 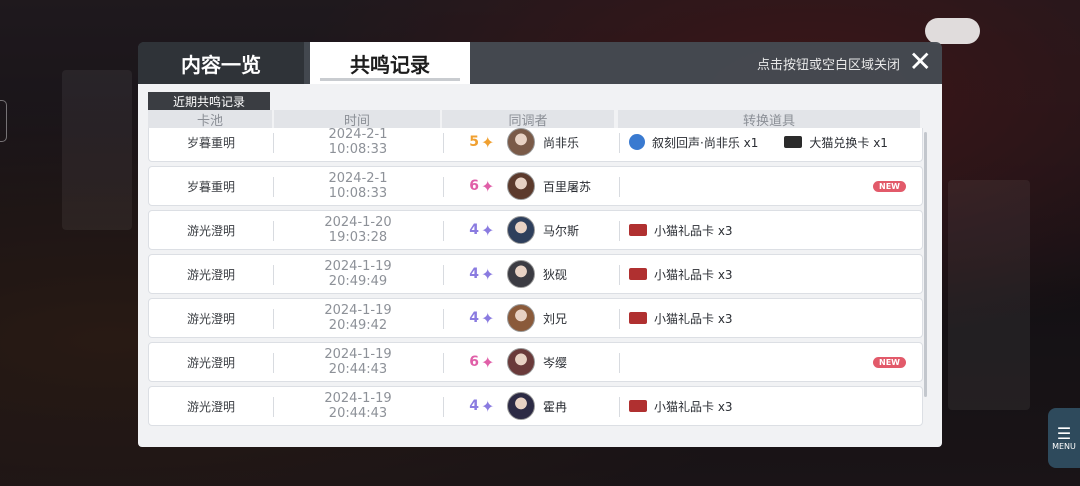 I want to click on record-time: 2024-1-19 20:44:43, so click(x=358, y=362).